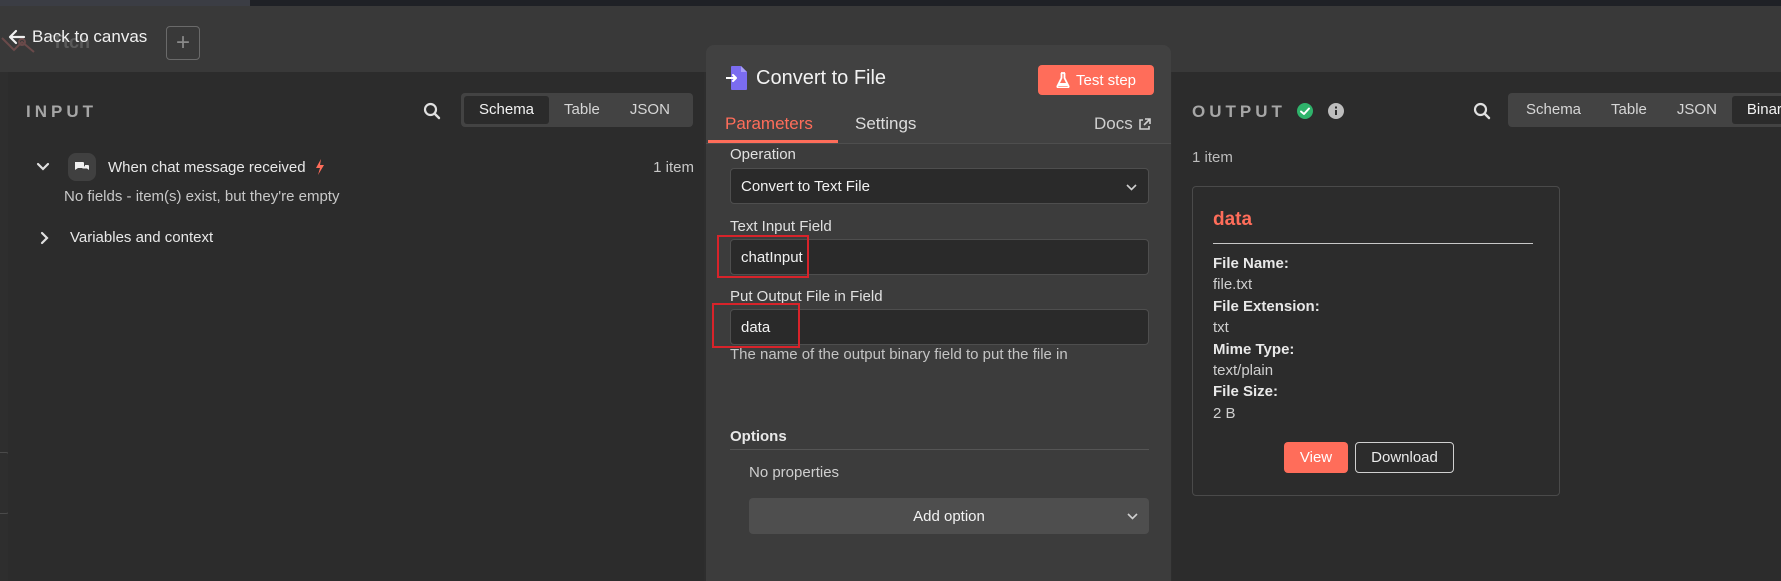 The image size is (1781, 581). Describe the element at coordinates (319, 167) in the screenshot. I see `lightning-icon` at that location.